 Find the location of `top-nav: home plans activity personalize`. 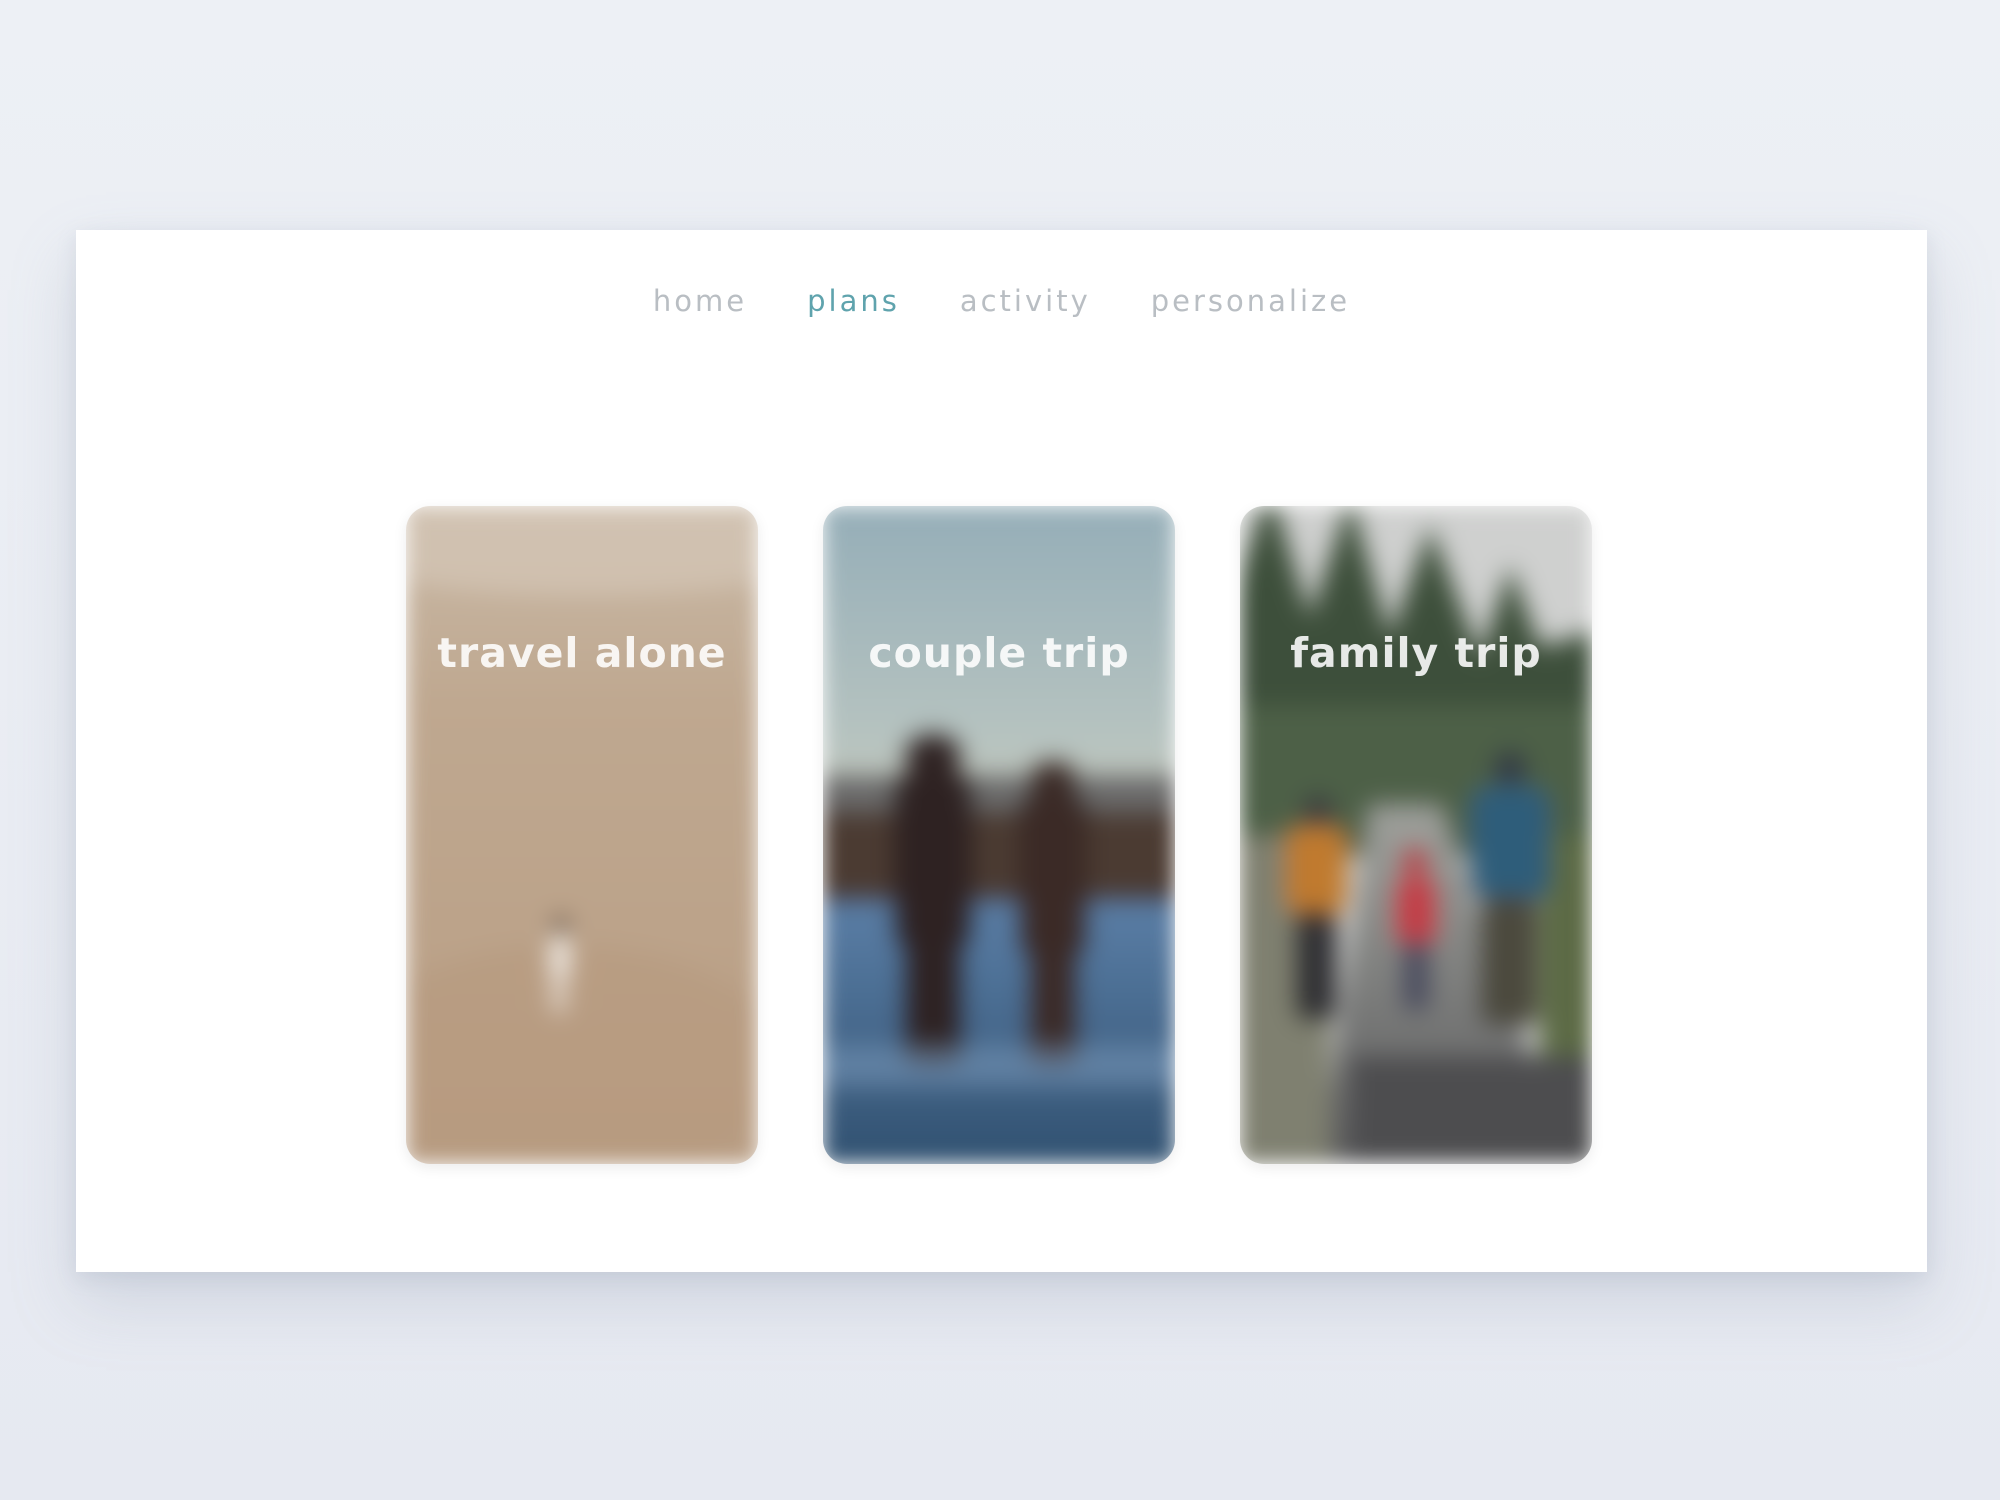

top-nav: home plans activity personalize is located at coordinates (1001, 301).